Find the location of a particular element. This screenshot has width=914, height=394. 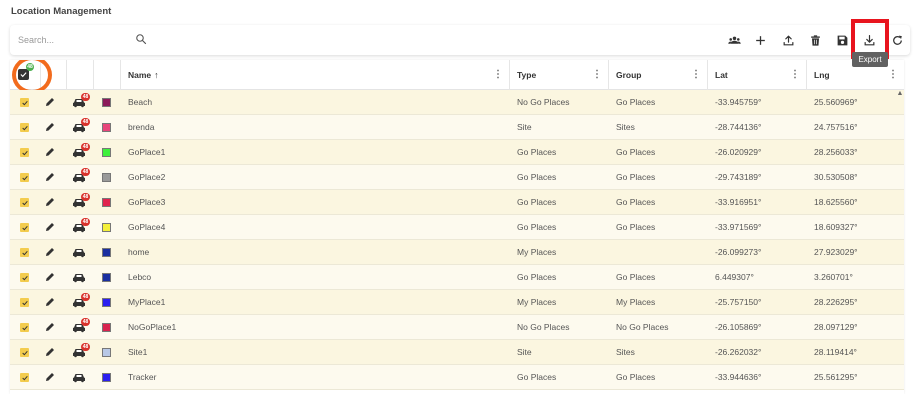

cell-type: Go Places is located at coordinates (537, 152).